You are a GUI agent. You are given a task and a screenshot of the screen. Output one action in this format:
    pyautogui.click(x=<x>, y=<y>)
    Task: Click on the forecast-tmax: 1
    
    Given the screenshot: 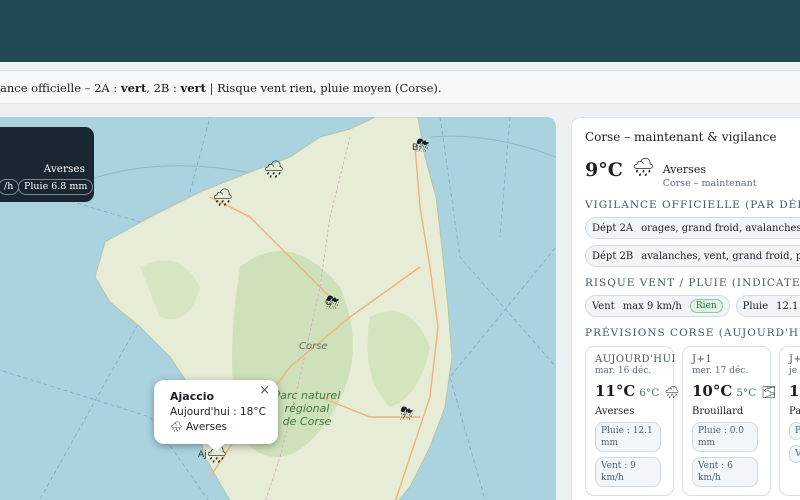 What is the action you would take?
    pyautogui.click(x=794, y=391)
    